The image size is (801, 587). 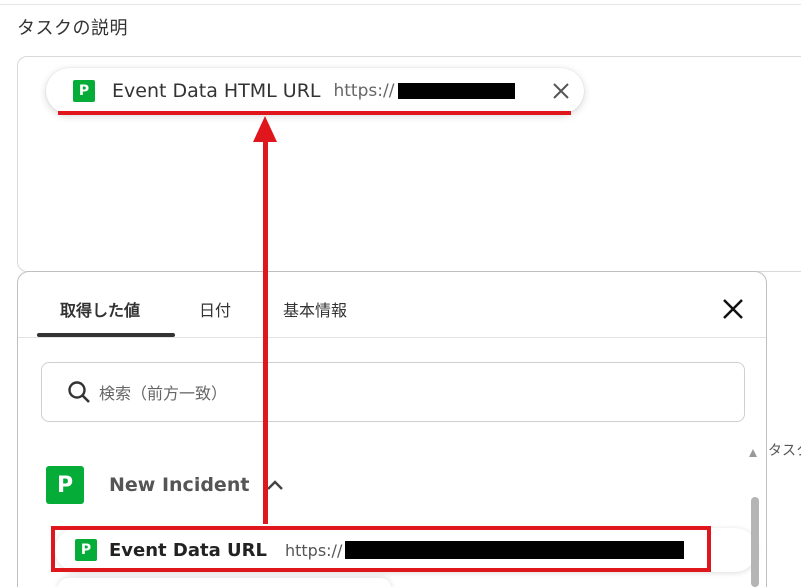 What do you see at coordinates (224, 582) in the screenshot?
I see `list-item` at bounding box center [224, 582].